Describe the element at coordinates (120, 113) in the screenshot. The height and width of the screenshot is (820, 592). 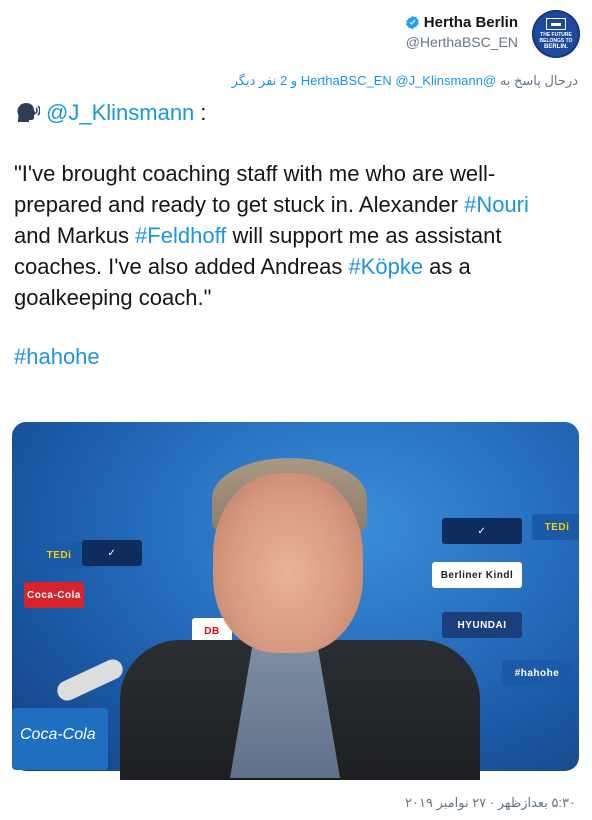
I see `klinsmann-mention: @J_Klinsmann` at that location.